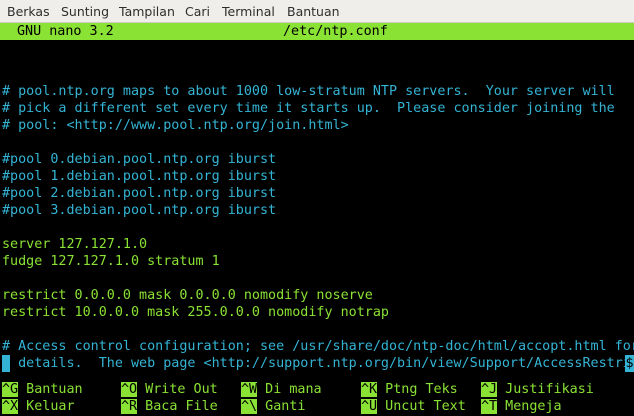 The image size is (634, 416). Describe the element at coordinates (50, 389) in the screenshot. I see `shortcut-label: Bantuan` at that location.